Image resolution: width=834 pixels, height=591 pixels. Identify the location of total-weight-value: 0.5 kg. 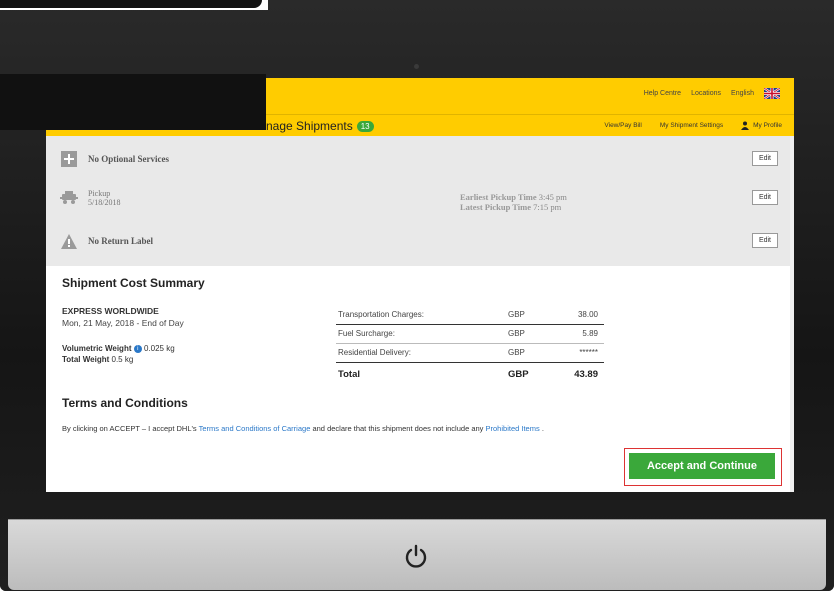
(122, 359).